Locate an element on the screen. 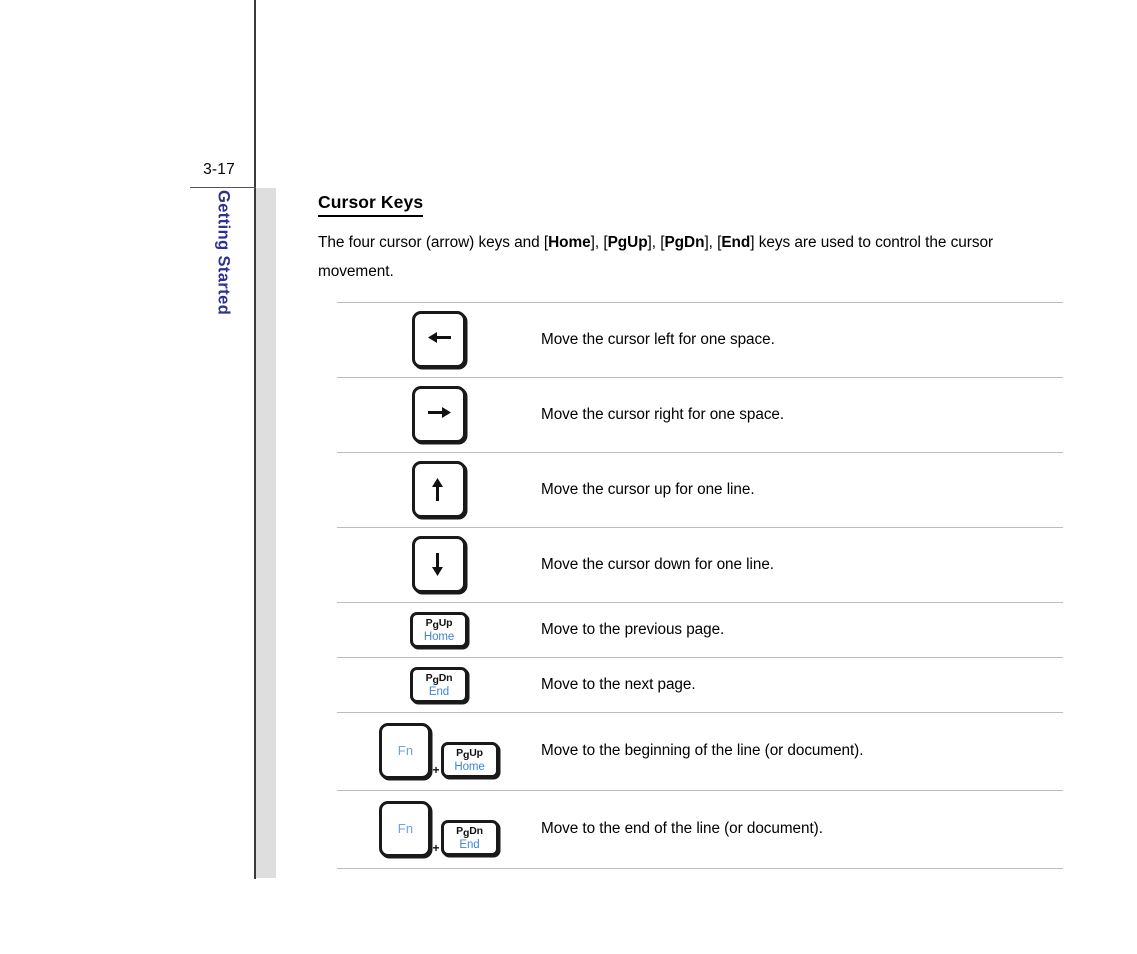  key-description-cell: Move the cursor left for one space. is located at coordinates (658, 339).